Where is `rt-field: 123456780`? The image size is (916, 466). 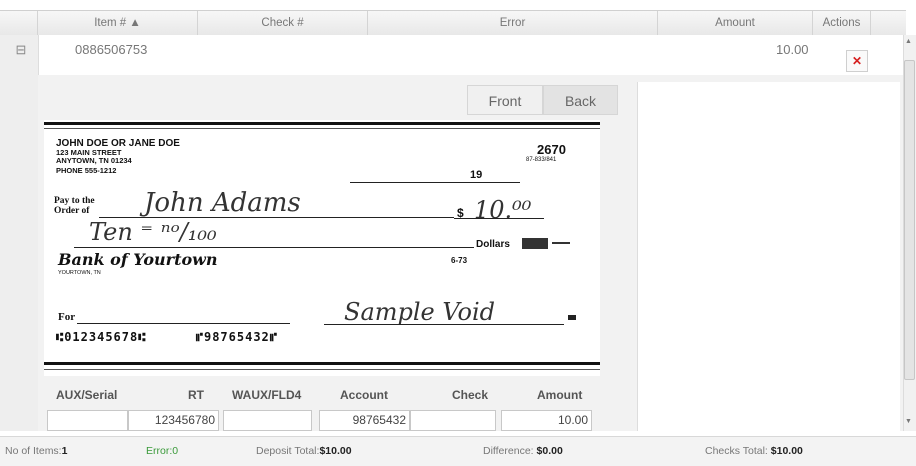
rt-field: 123456780 is located at coordinates (173, 420).